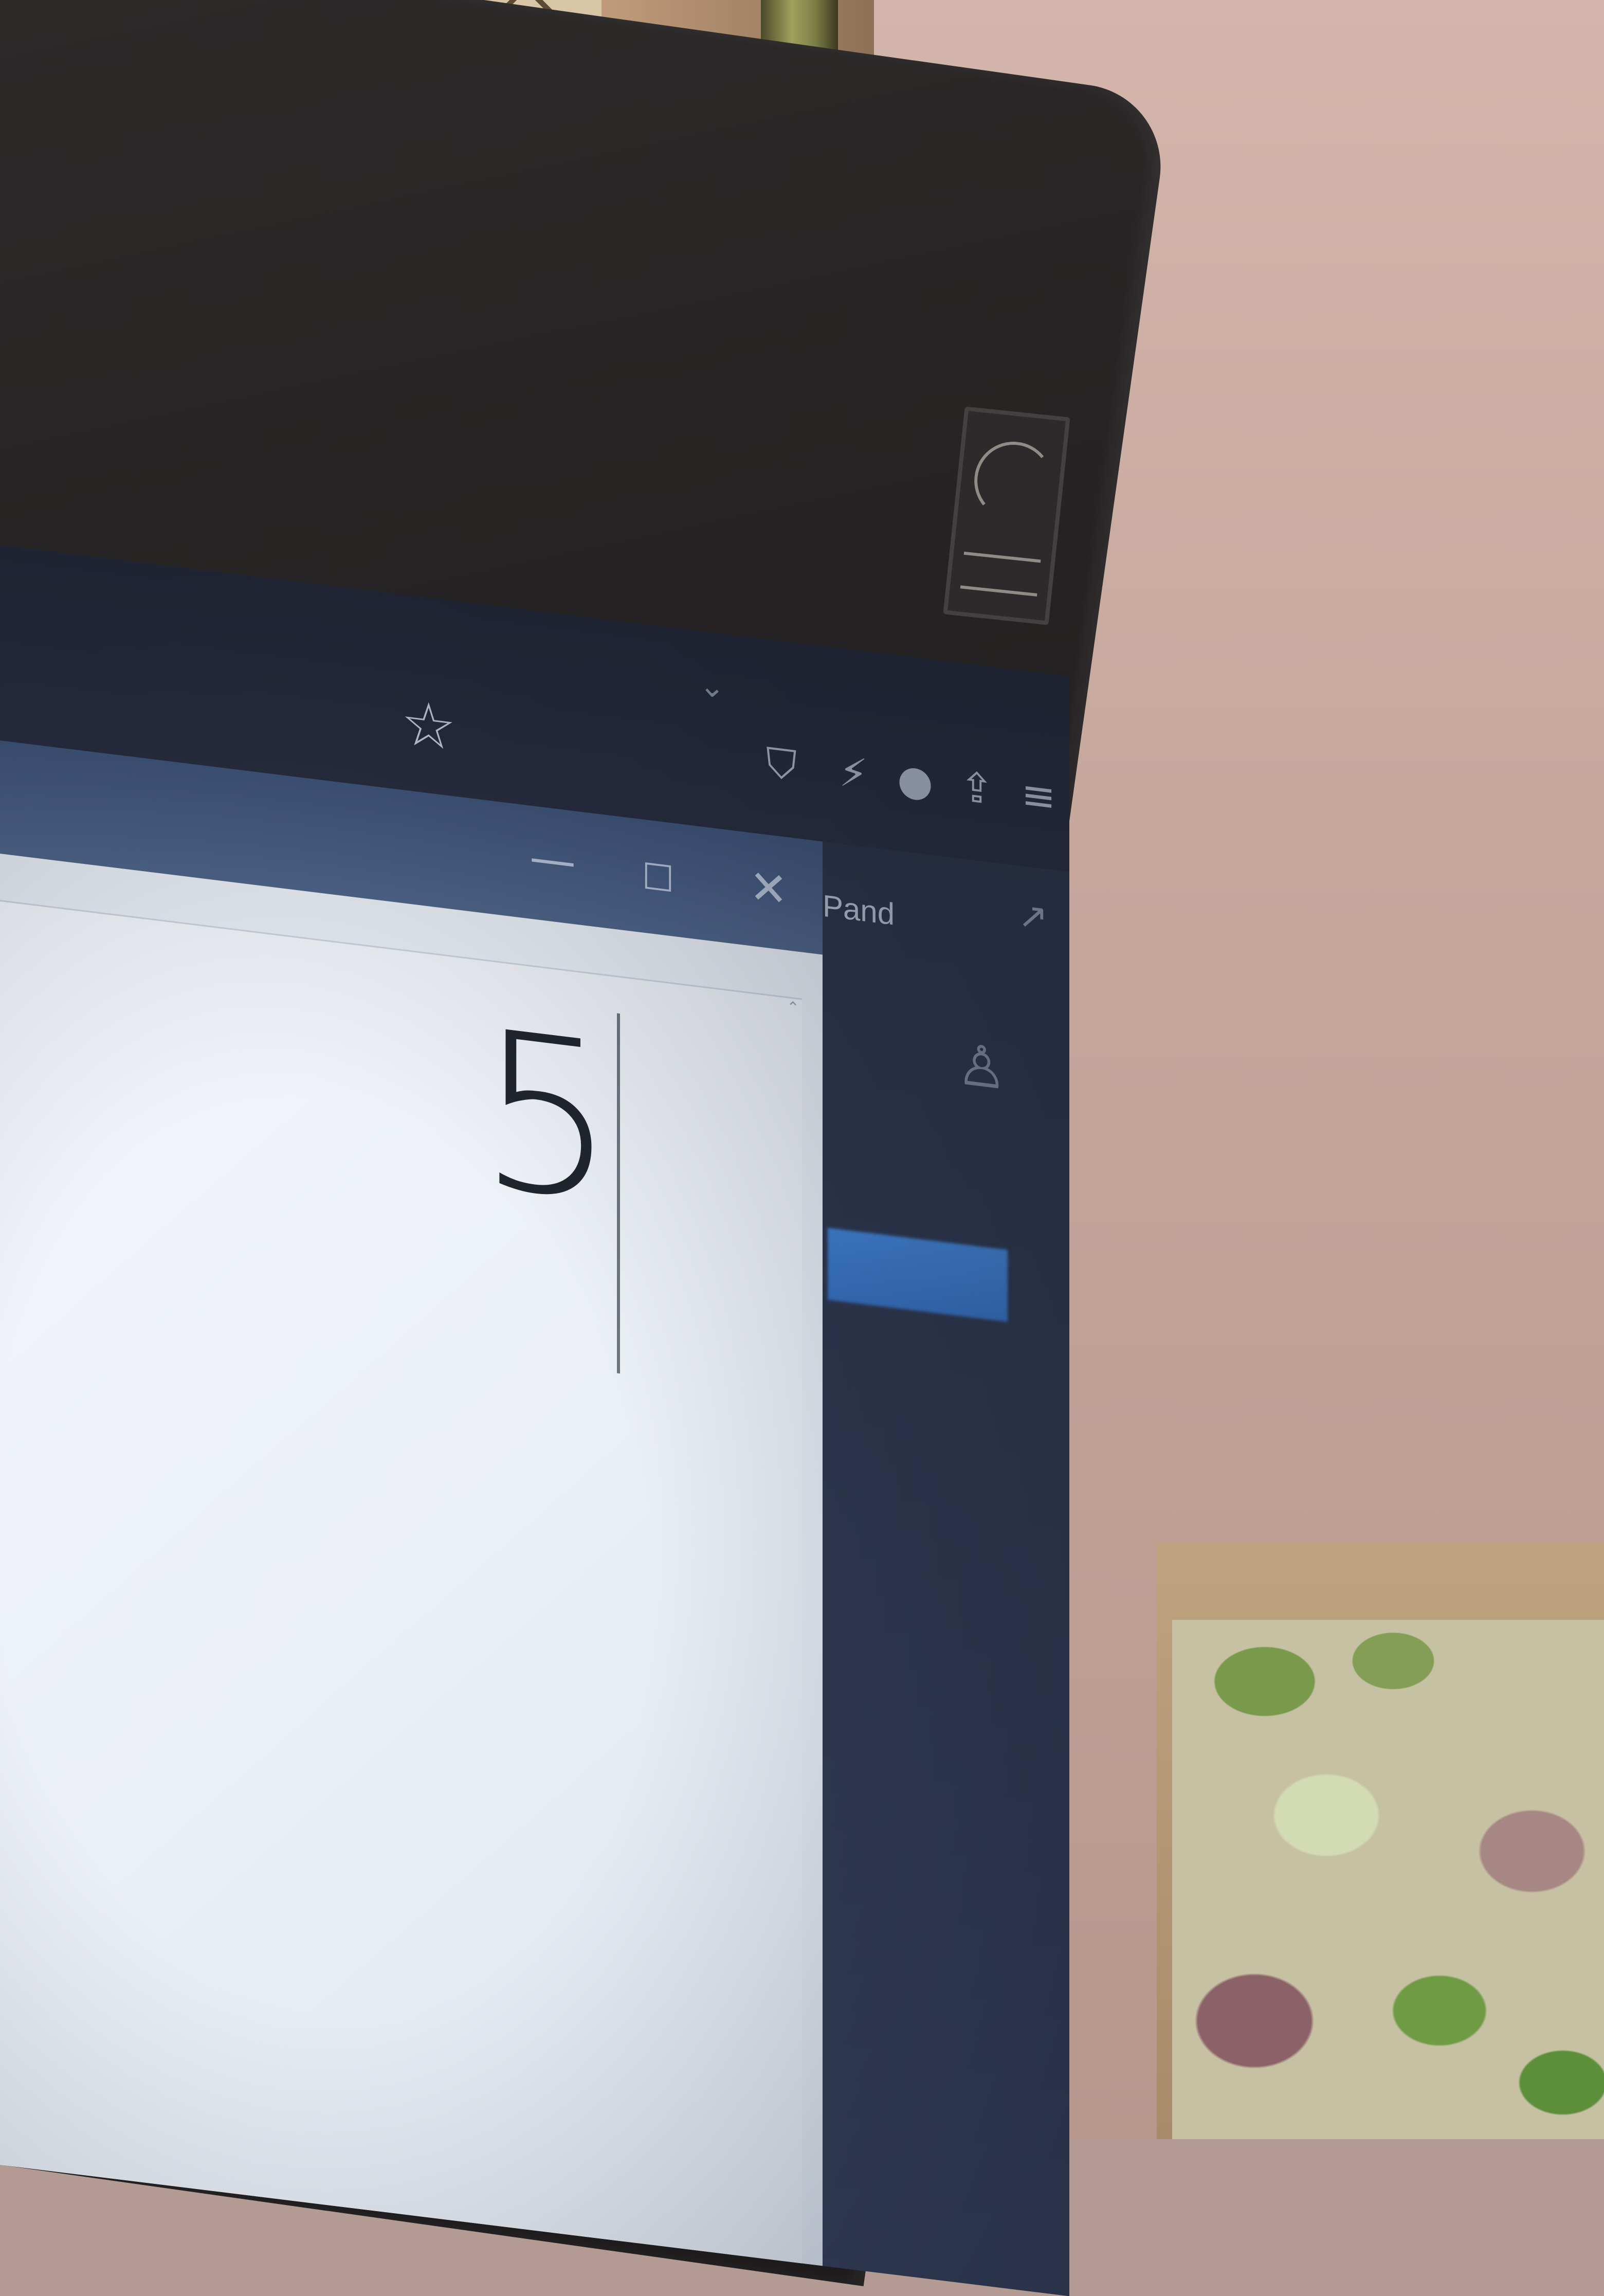 This screenshot has height=2296, width=1604. What do you see at coordinates (768, 888) in the screenshot?
I see `close-button: ✕` at bounding box center [768, 888].